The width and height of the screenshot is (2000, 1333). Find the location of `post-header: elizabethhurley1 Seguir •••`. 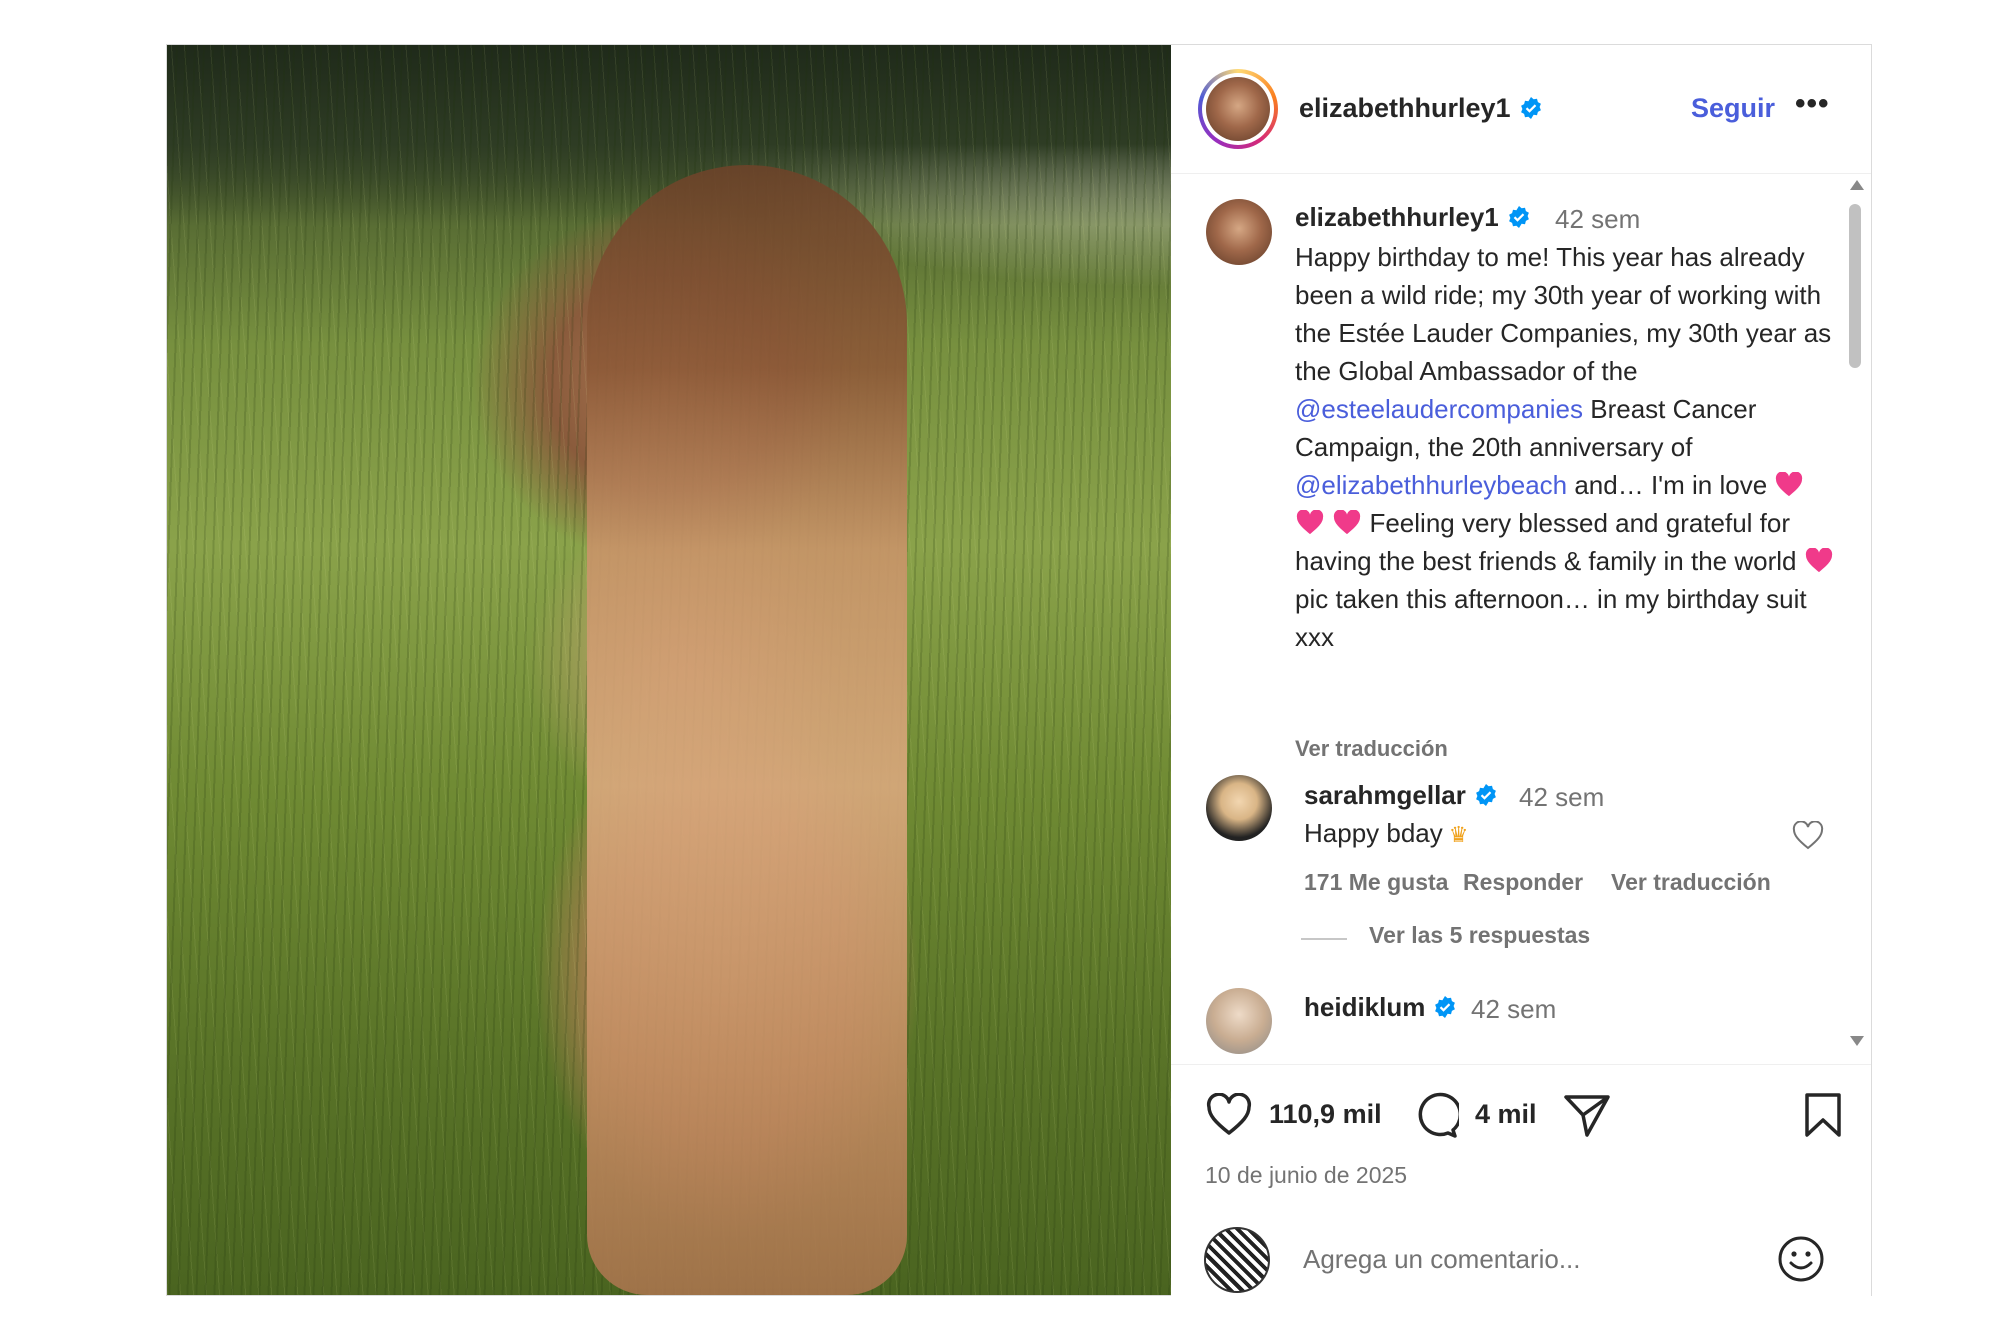

post-header: elizabethhurley1 Seguir ••• is located at coordinates (1521, 109).